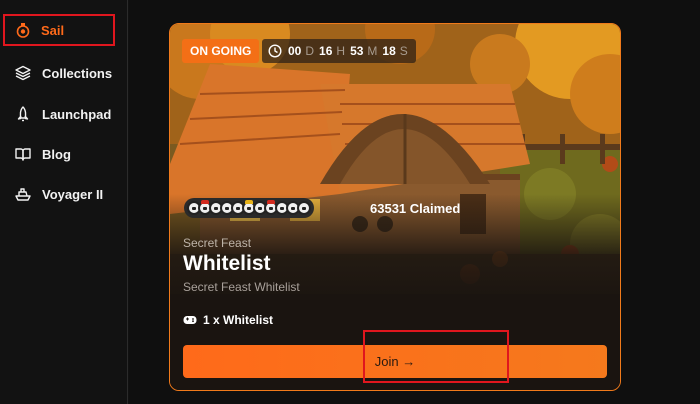 Image resolution: width=700 pixels, height=404 pixels. I want to click on sidebar-item-label: Sail, so click(53, 30).